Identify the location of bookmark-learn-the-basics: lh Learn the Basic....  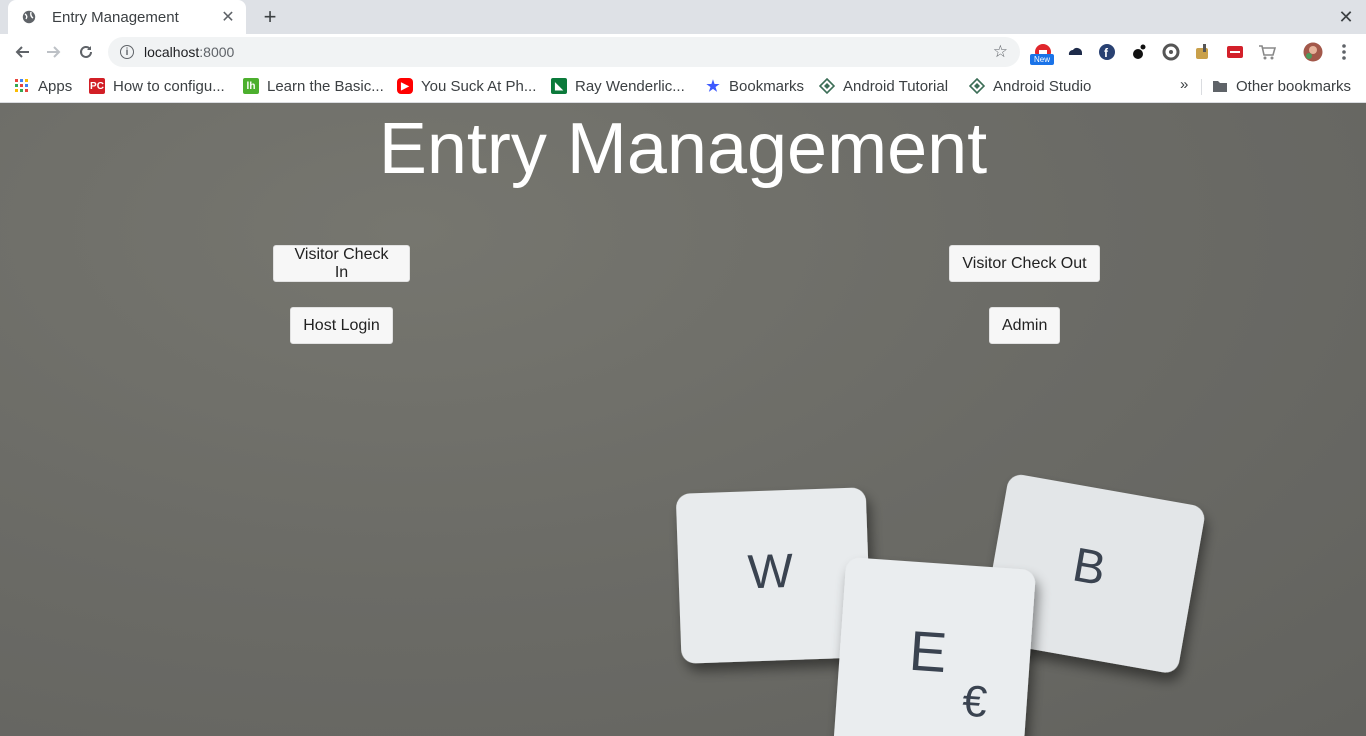
(313, 86).